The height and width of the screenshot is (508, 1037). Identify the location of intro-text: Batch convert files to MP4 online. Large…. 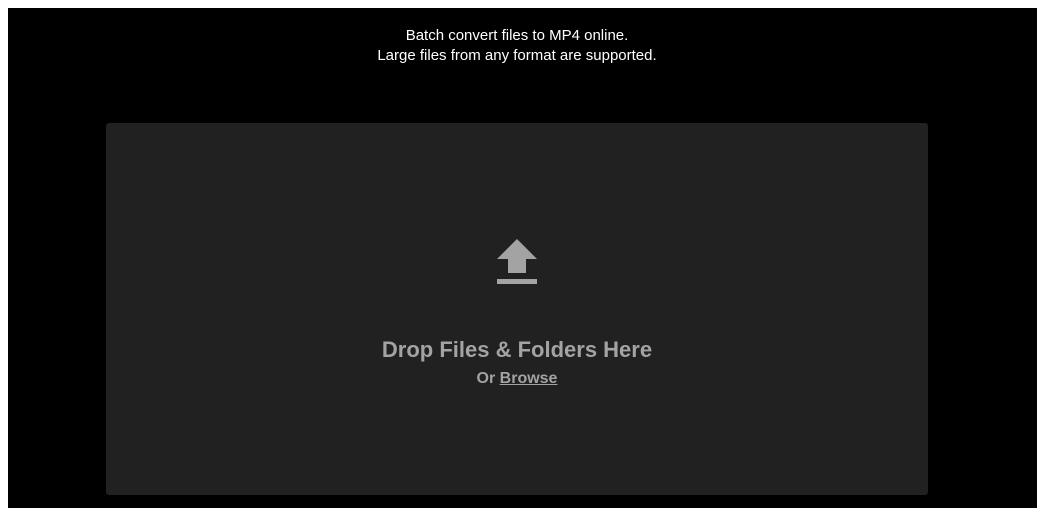
(517, 46).